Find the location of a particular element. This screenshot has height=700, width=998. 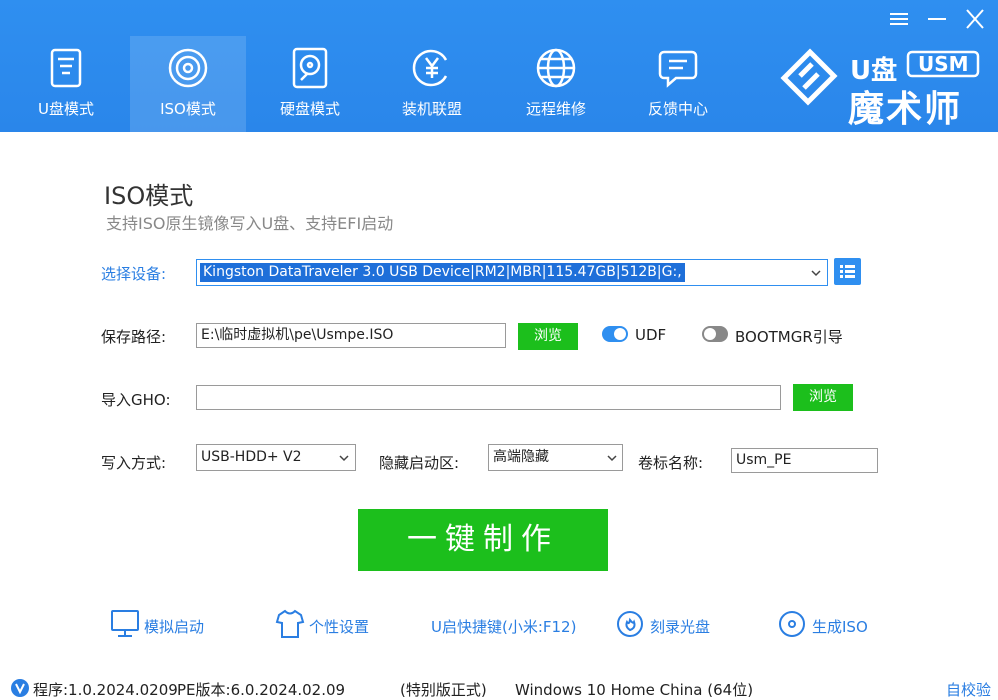

hard-disk-icon is located at coordinates (310, 68).